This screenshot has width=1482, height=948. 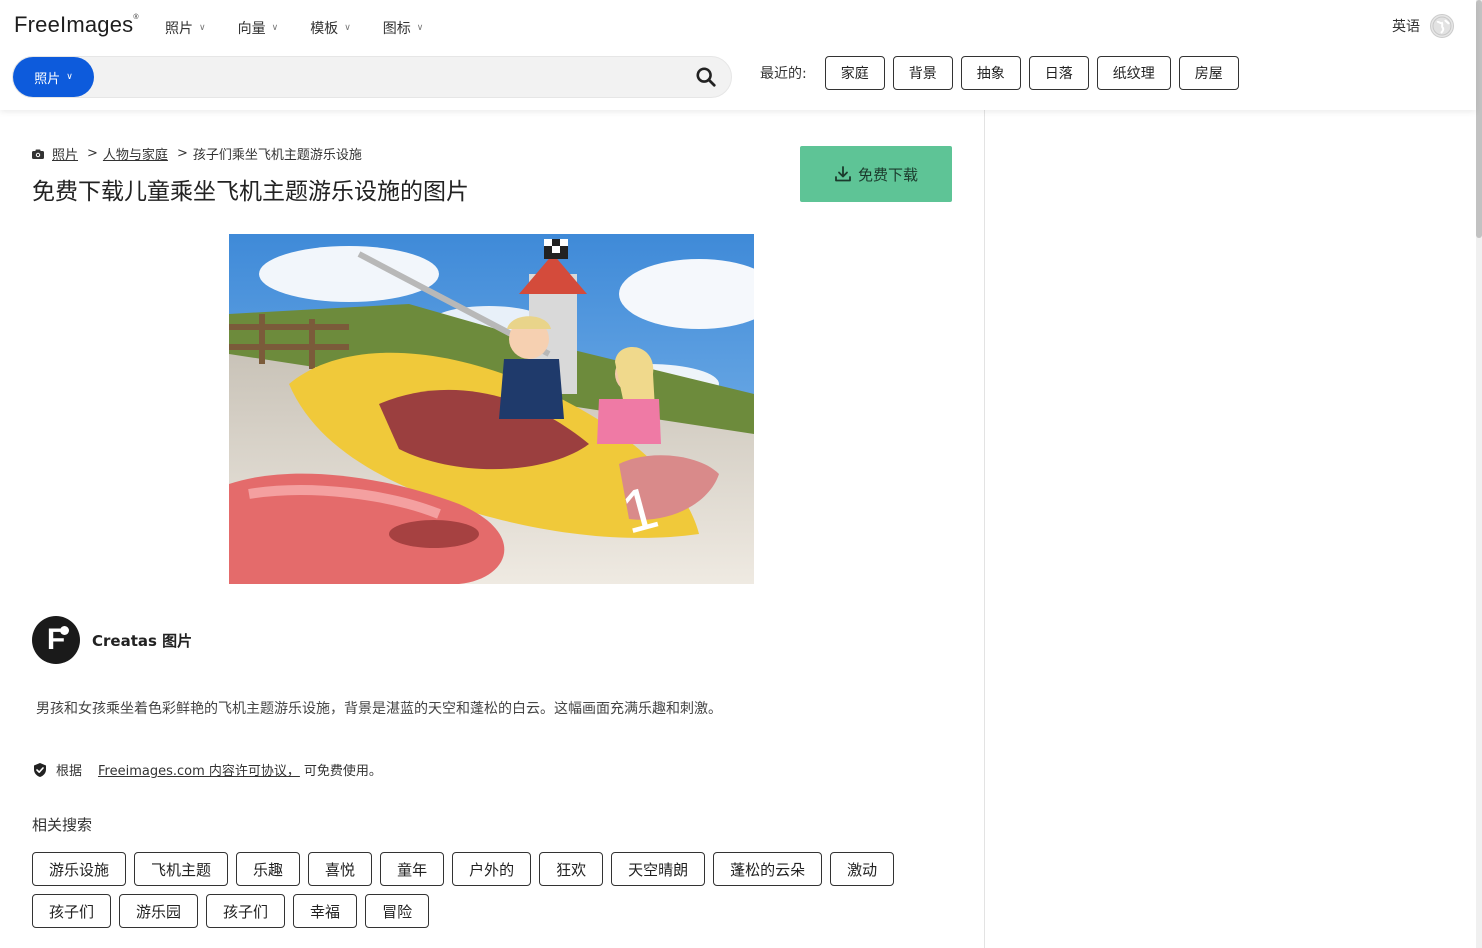 I want to click on author-info: F Creatas 图片, so click(x=112, y=640).